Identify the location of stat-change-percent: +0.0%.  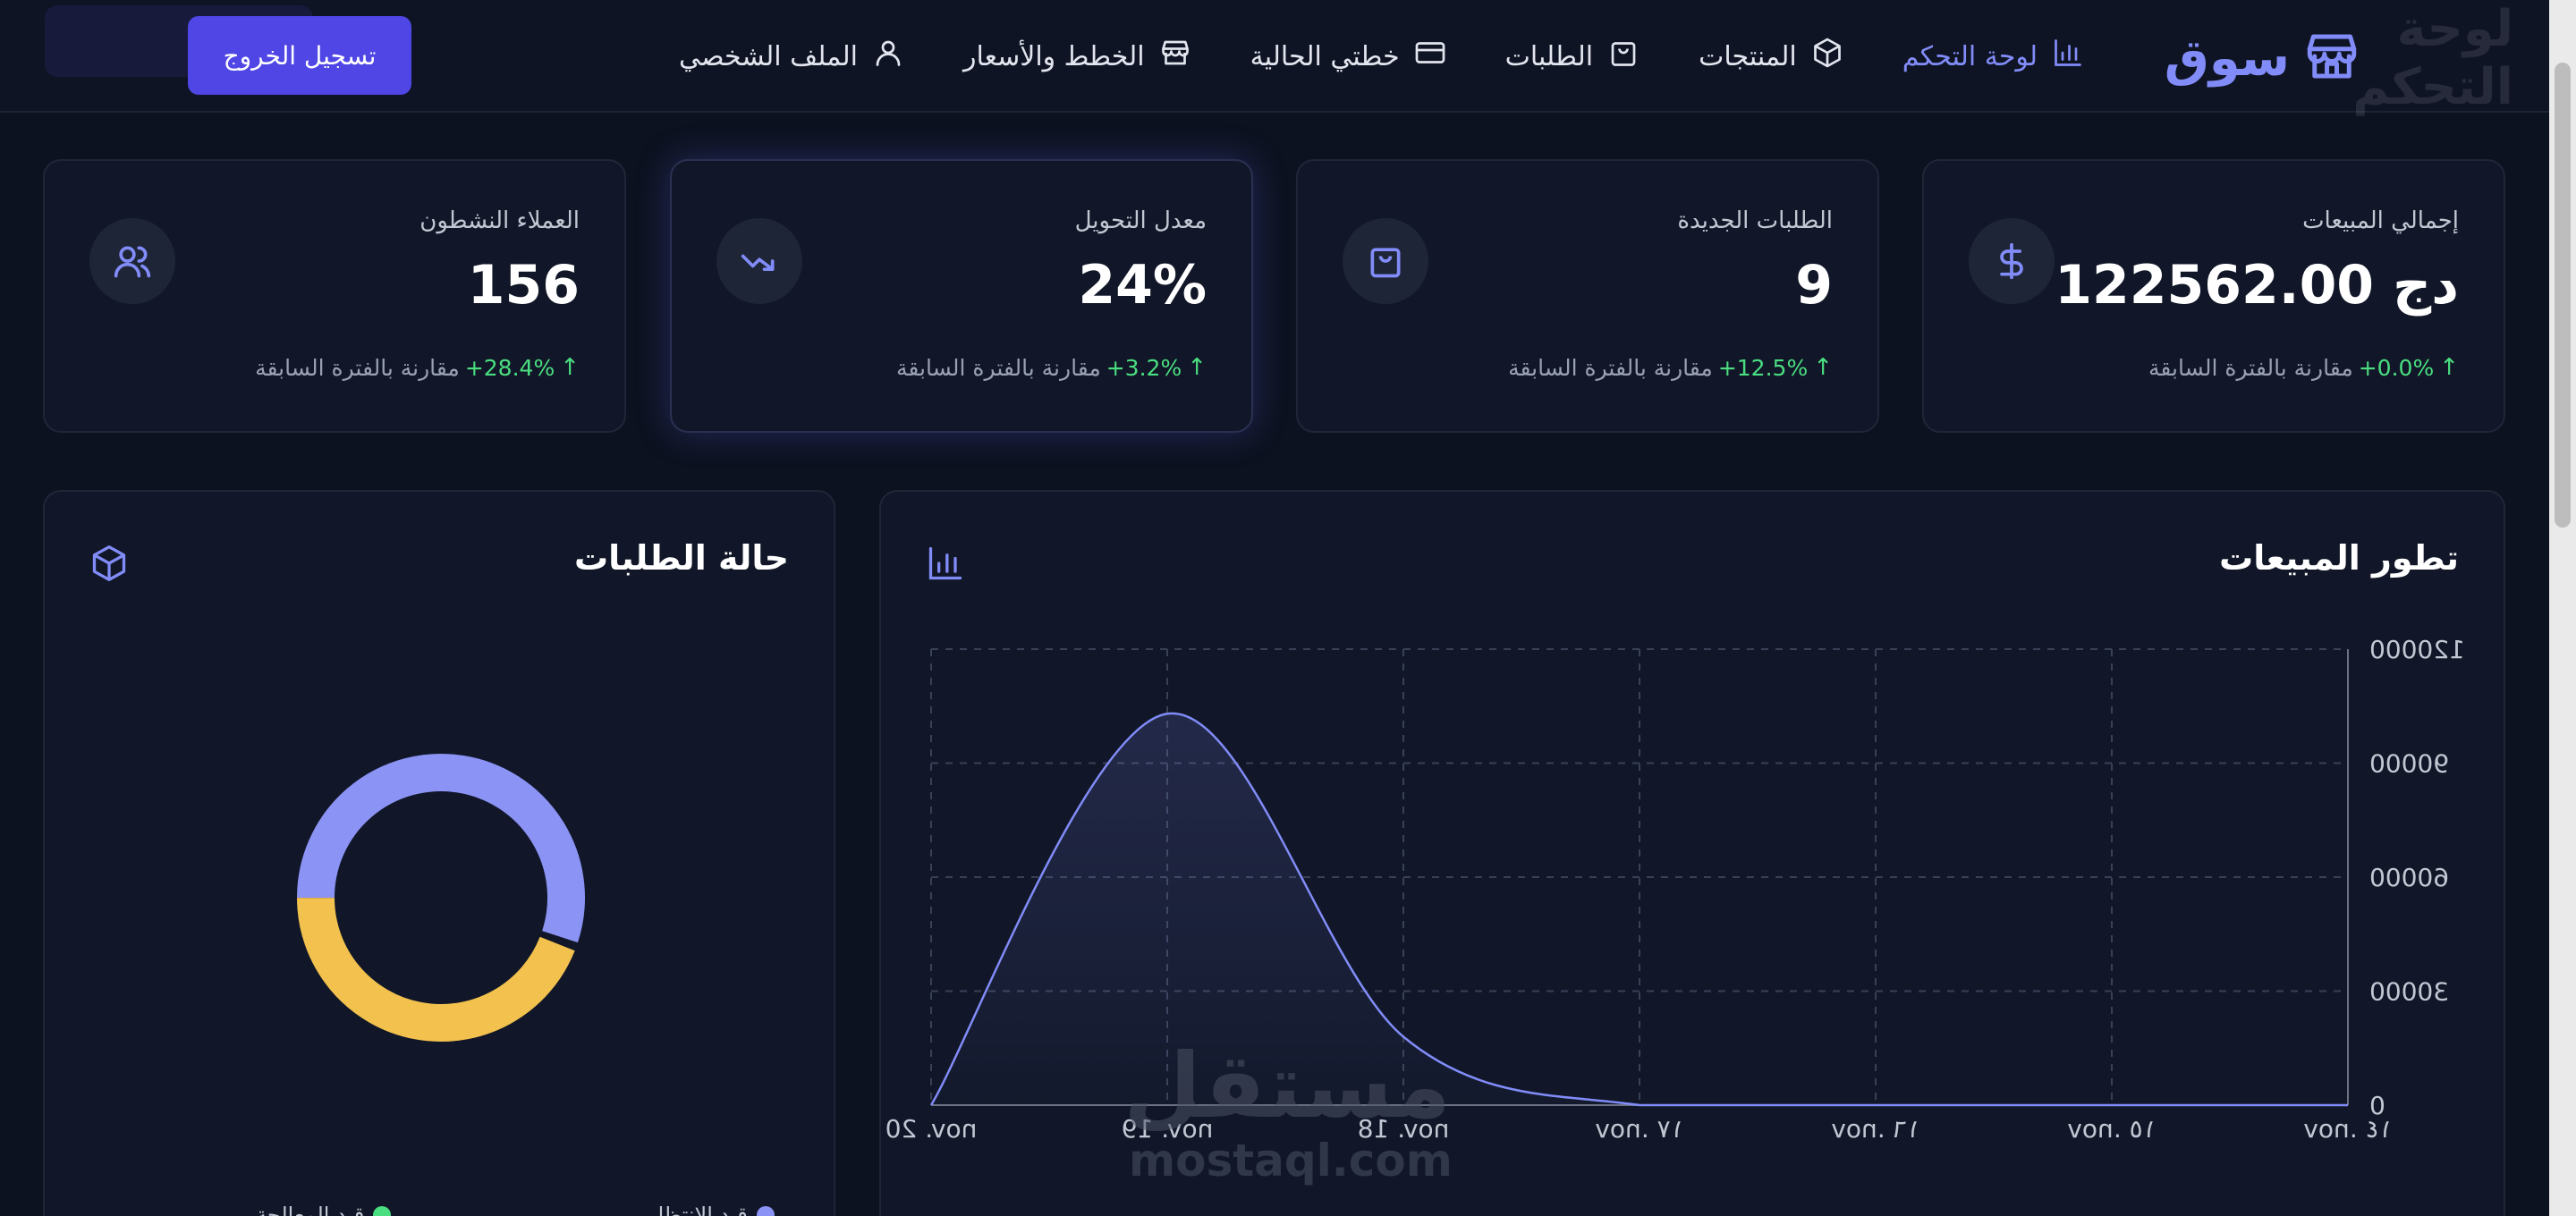
(2396, 367).